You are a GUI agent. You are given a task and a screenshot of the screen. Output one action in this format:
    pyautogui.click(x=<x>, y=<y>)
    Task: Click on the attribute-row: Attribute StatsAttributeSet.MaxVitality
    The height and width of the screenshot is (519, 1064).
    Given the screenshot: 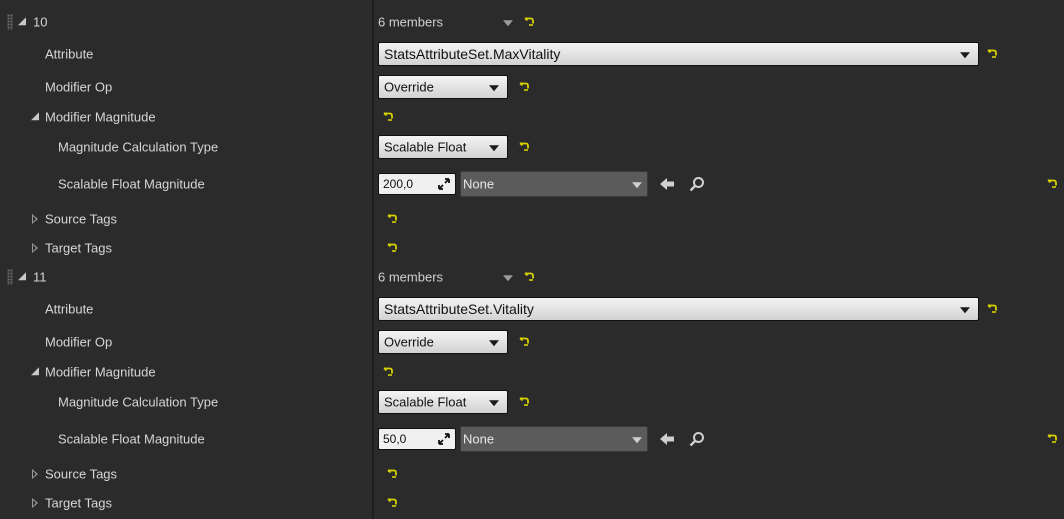 What is the action you would take?
    pyautogui.click(x=532, y=54)
    